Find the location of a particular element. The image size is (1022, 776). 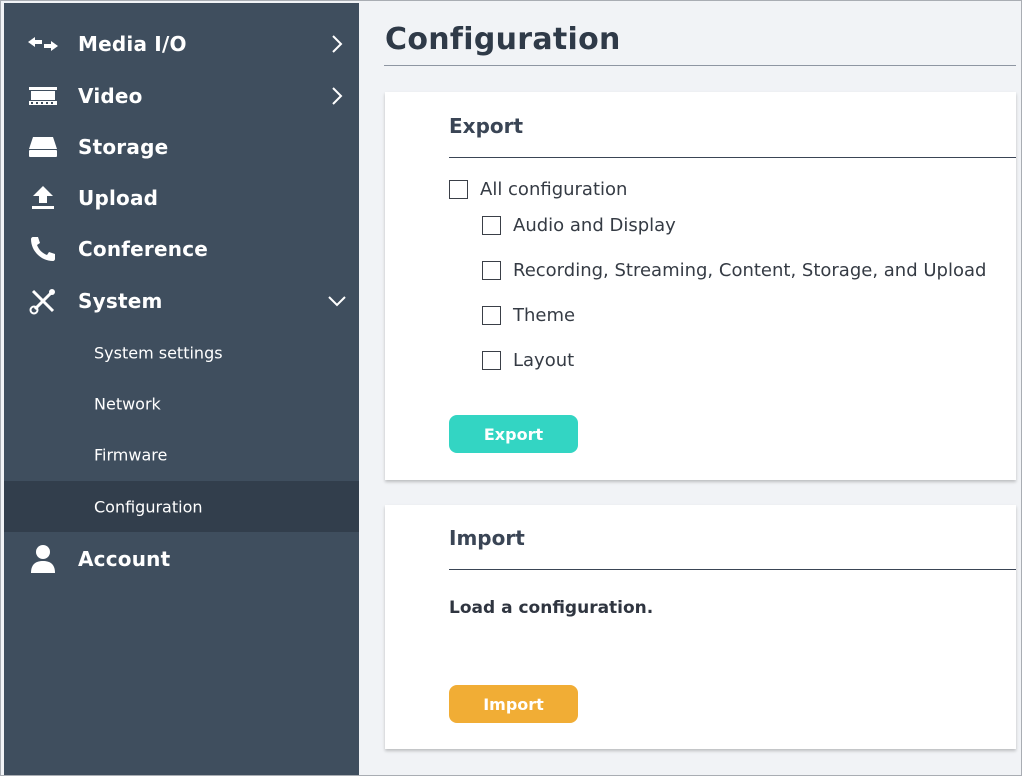

sidebar-item-upload: Upload is located at coordinates (181, 197).